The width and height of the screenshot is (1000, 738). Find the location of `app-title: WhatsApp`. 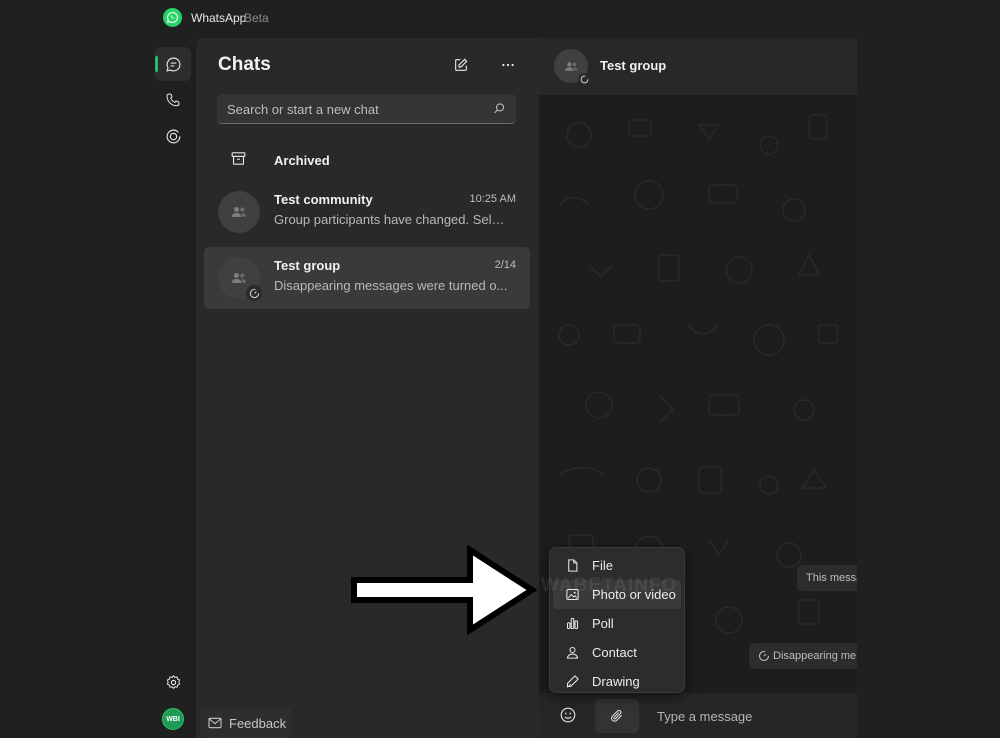

app-title: WhatsApp is located at coordinates (219, 18).